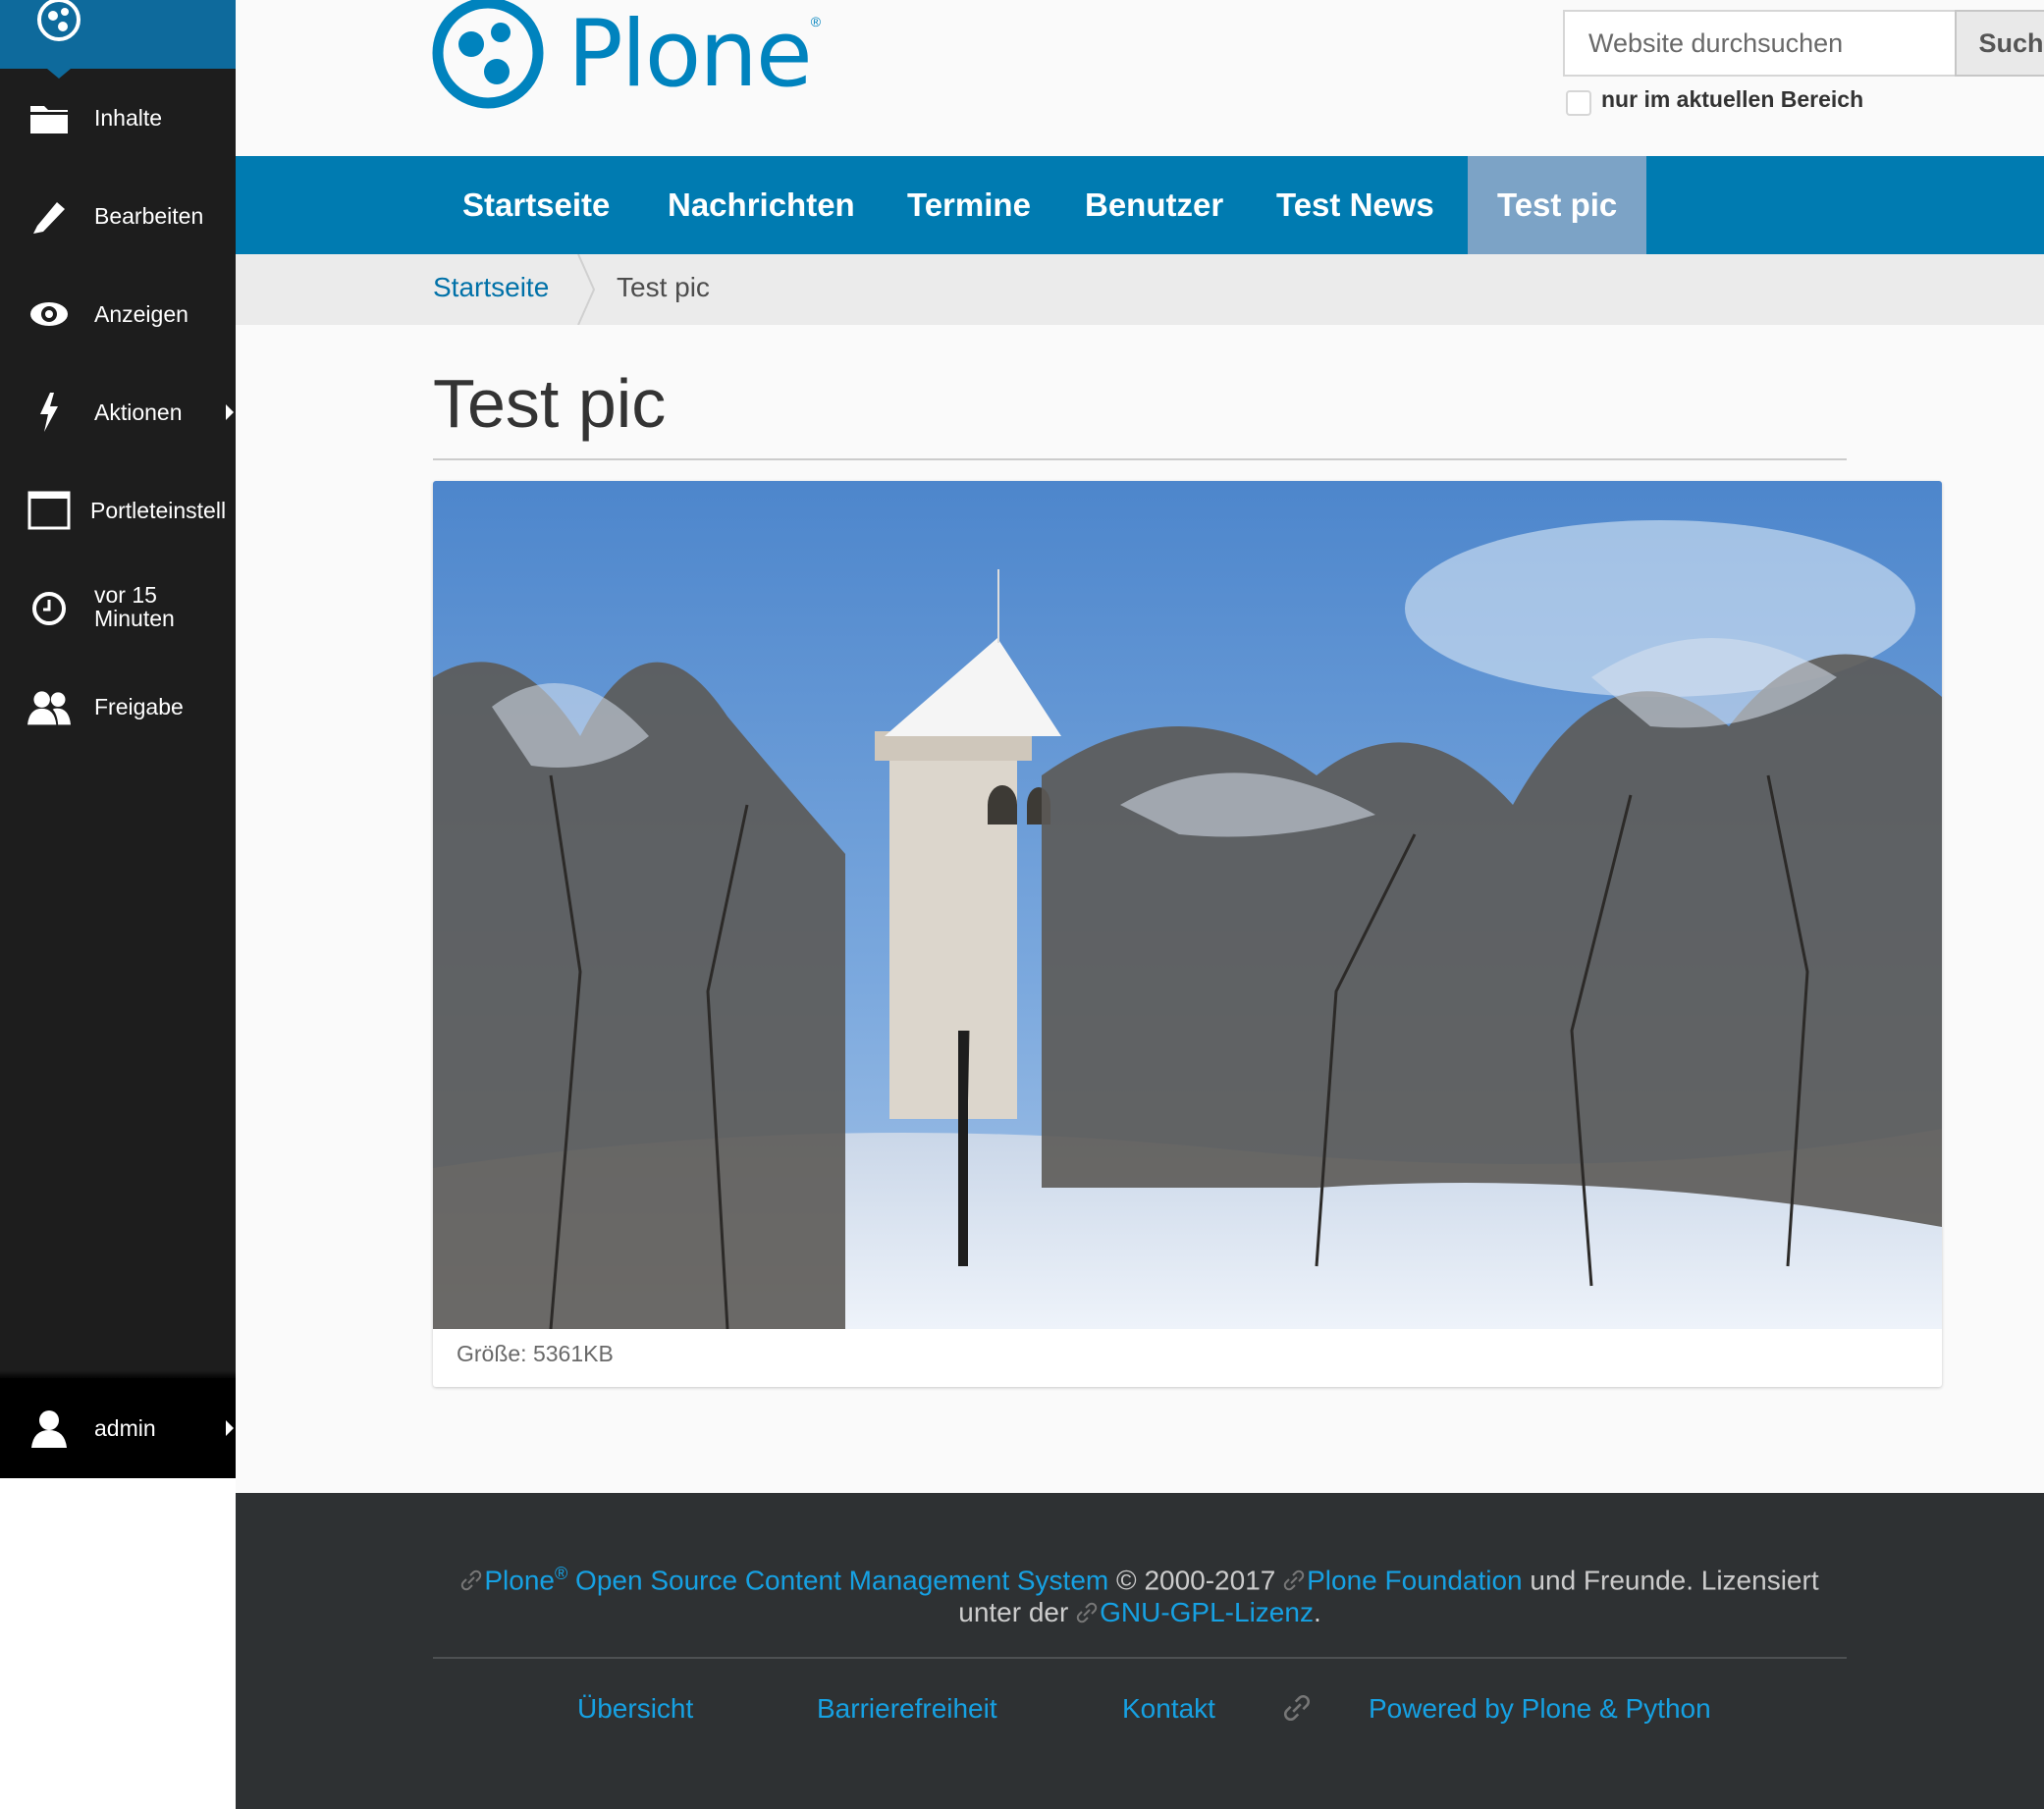  Describe the element at coordinates (561, 1573) in the screenshot. I see `plone-reg: ®` at that location.